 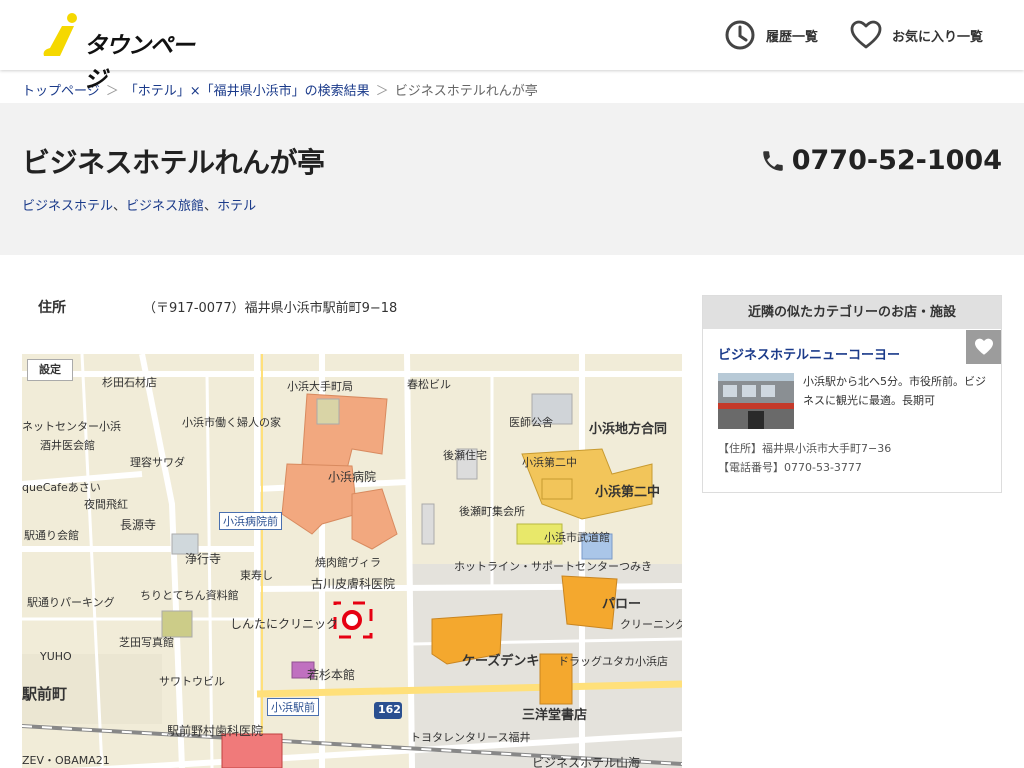 I want to click on map-label: 小浜市働く婦人の家, so click(x=231, y=422).